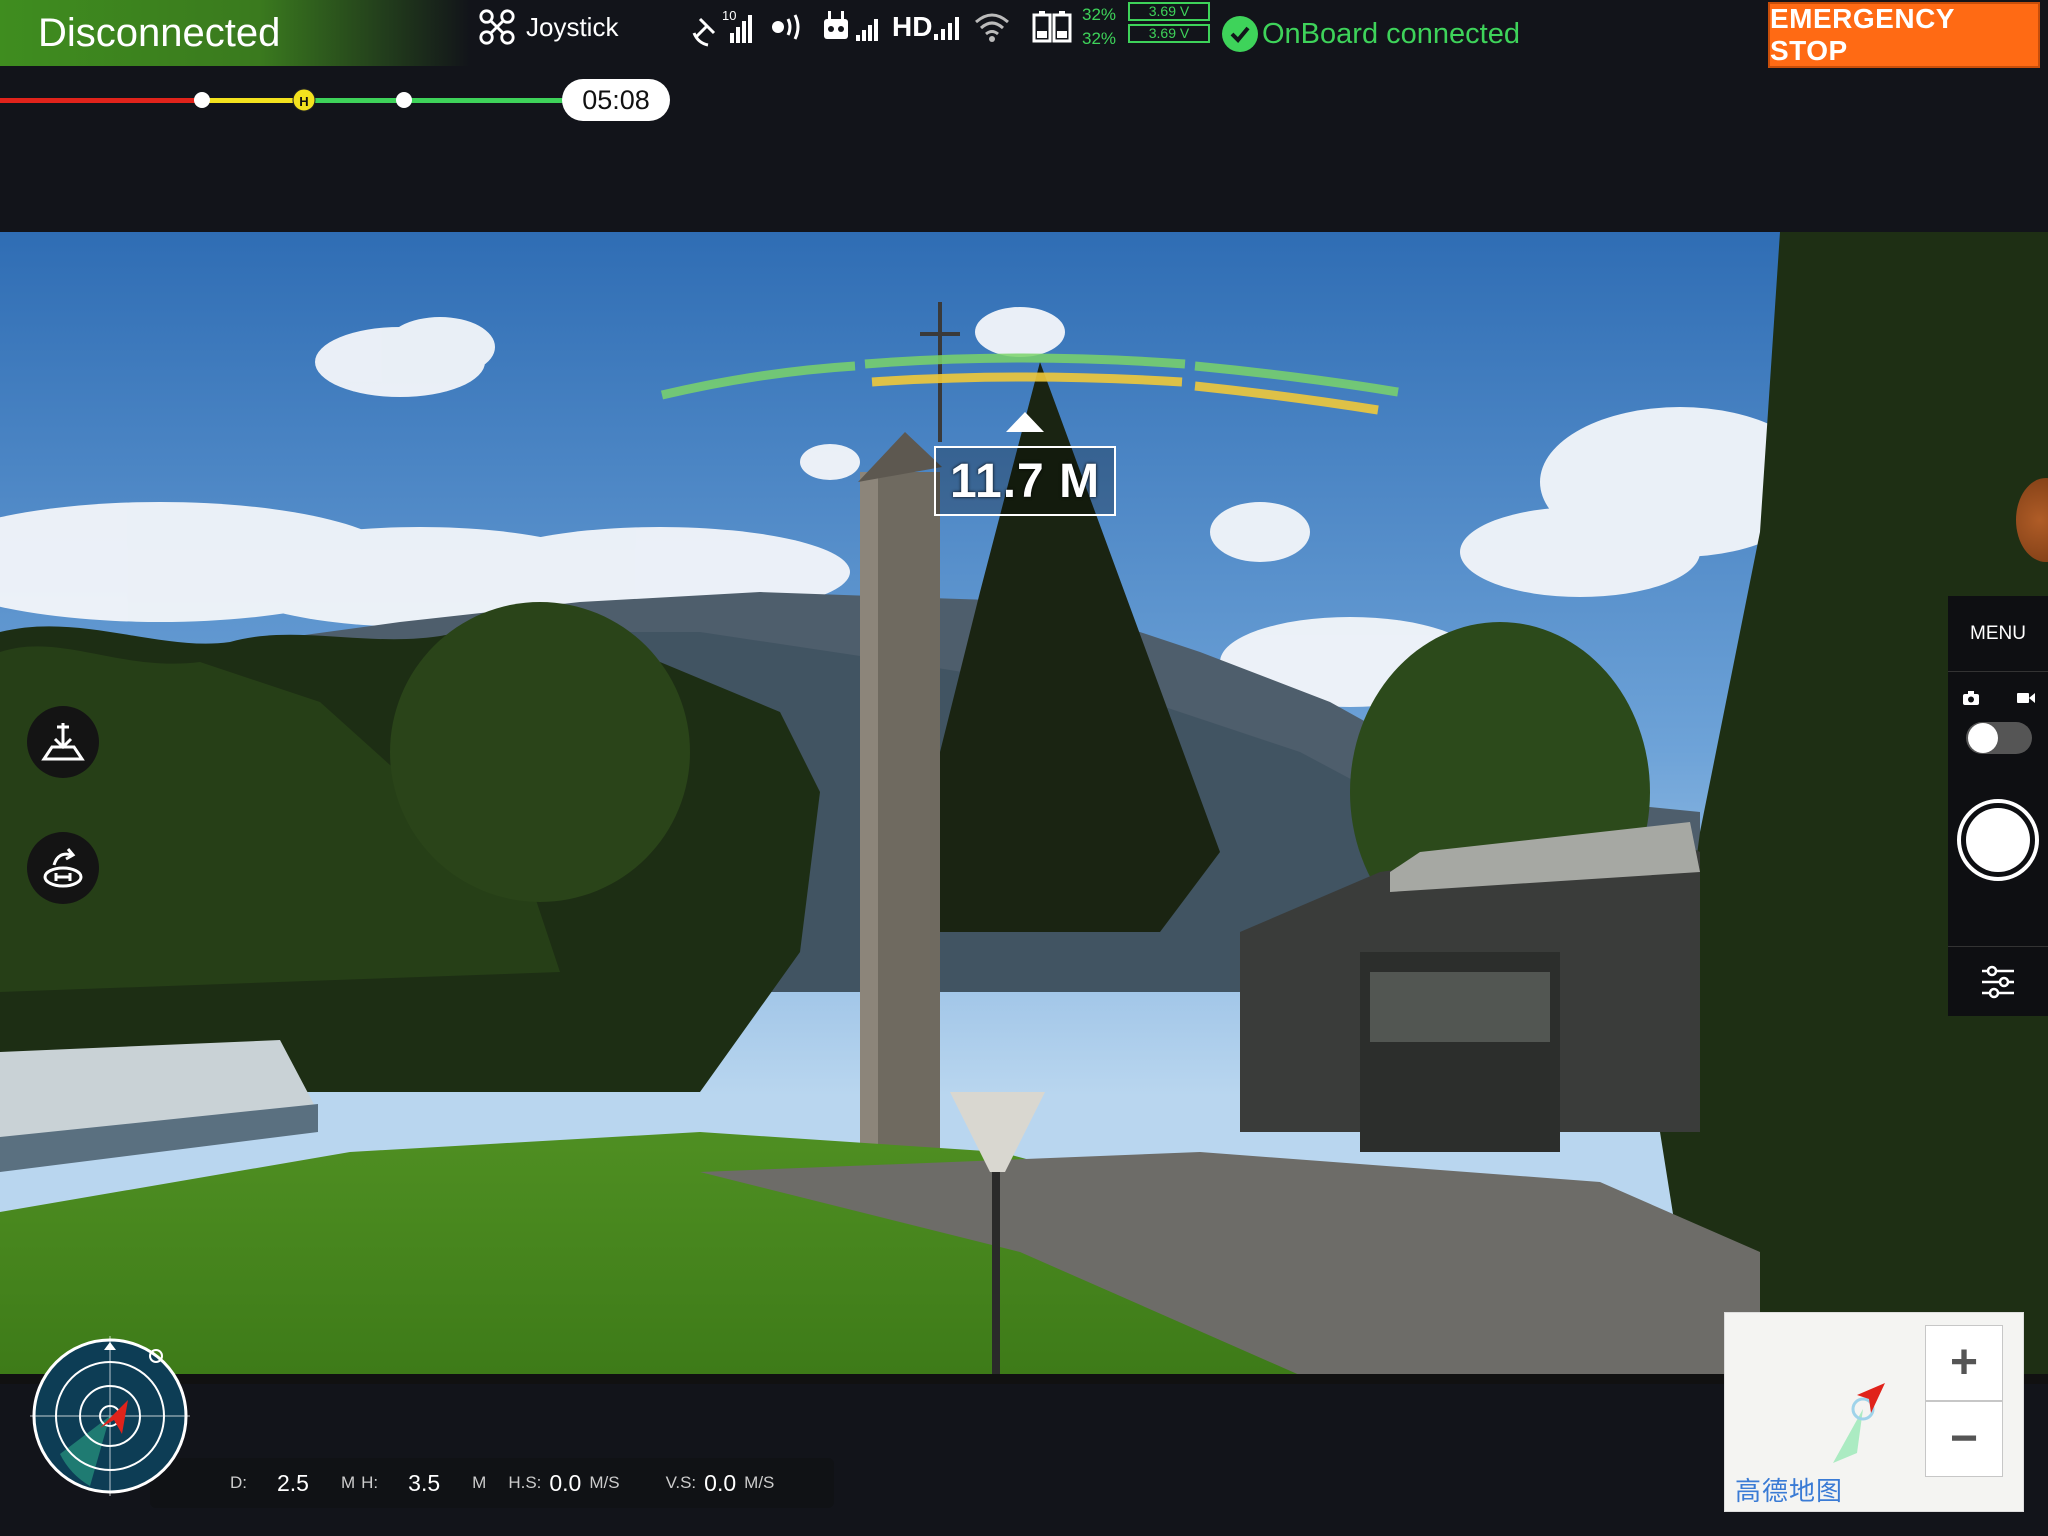 This screenshot has width=2048, height=1536. What do you see at coordinates (424, 1482) in the screenshot?
I see `height-value: 3.5` at bounding box center [424, 1482].